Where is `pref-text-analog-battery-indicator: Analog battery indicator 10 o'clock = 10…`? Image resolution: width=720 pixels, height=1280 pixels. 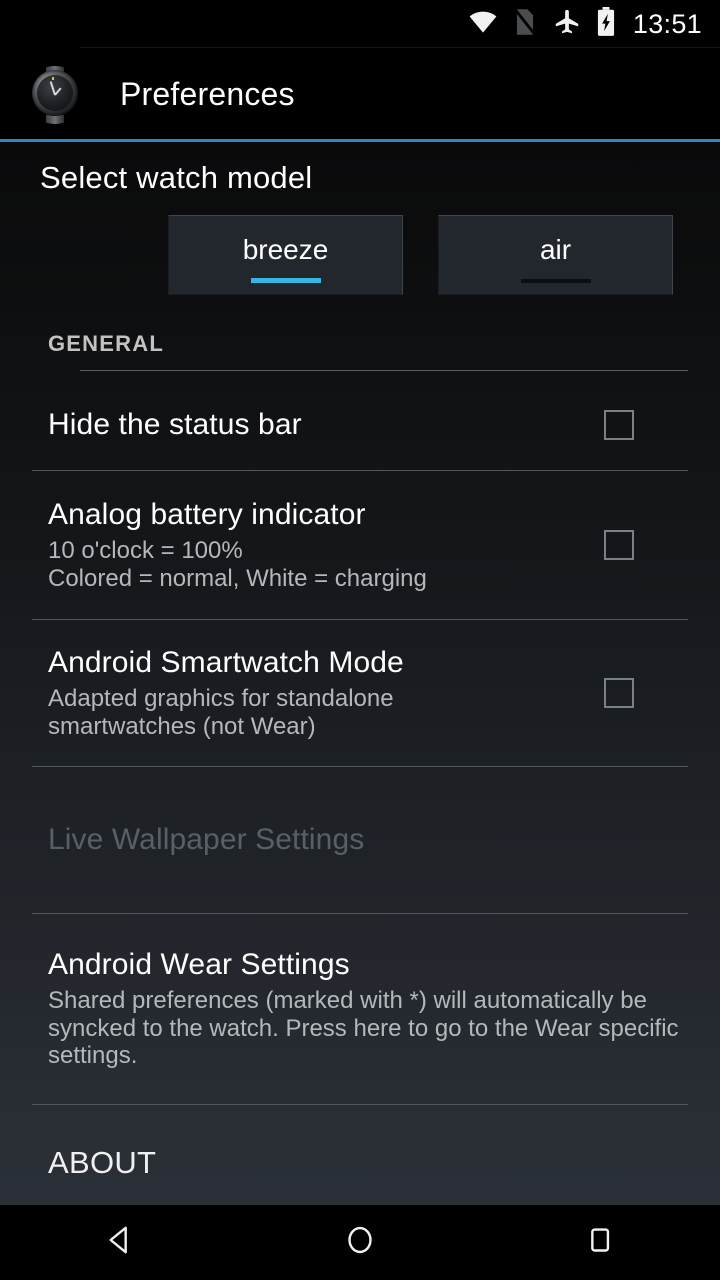 pref-text-analog-battery-indicator: Analog battery indicator 10 o'clock = 10… is located at coordinates (318, 545).